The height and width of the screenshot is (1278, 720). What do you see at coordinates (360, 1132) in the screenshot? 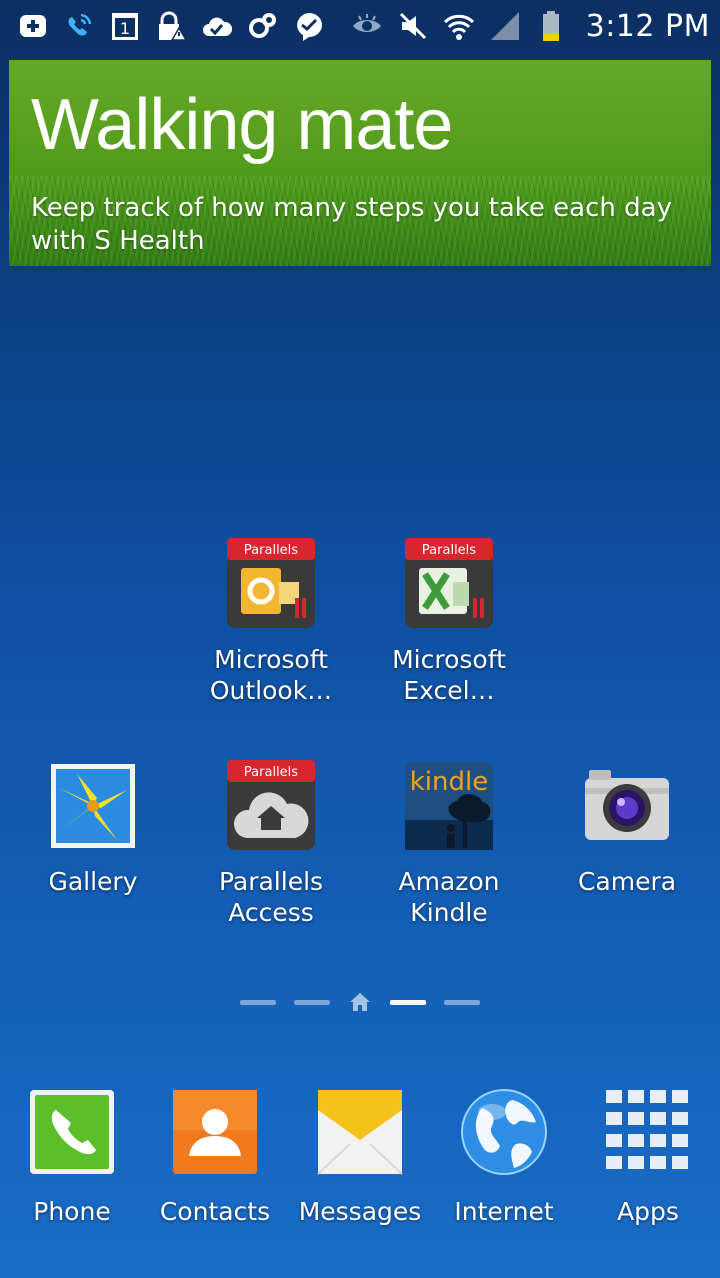
I see `messages-icon` at bounding box center [360, 1132].